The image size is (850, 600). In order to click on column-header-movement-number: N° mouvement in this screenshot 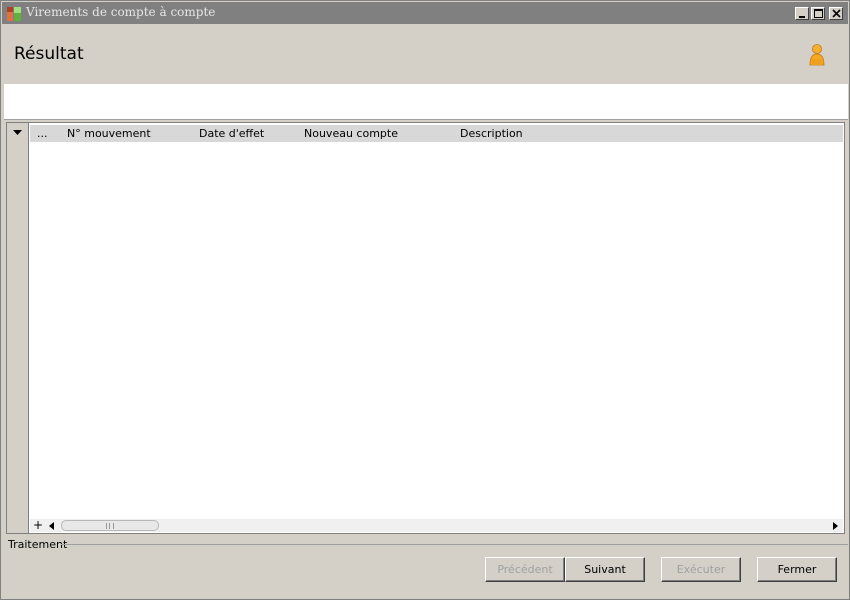, I will do `click(109, 133)`.